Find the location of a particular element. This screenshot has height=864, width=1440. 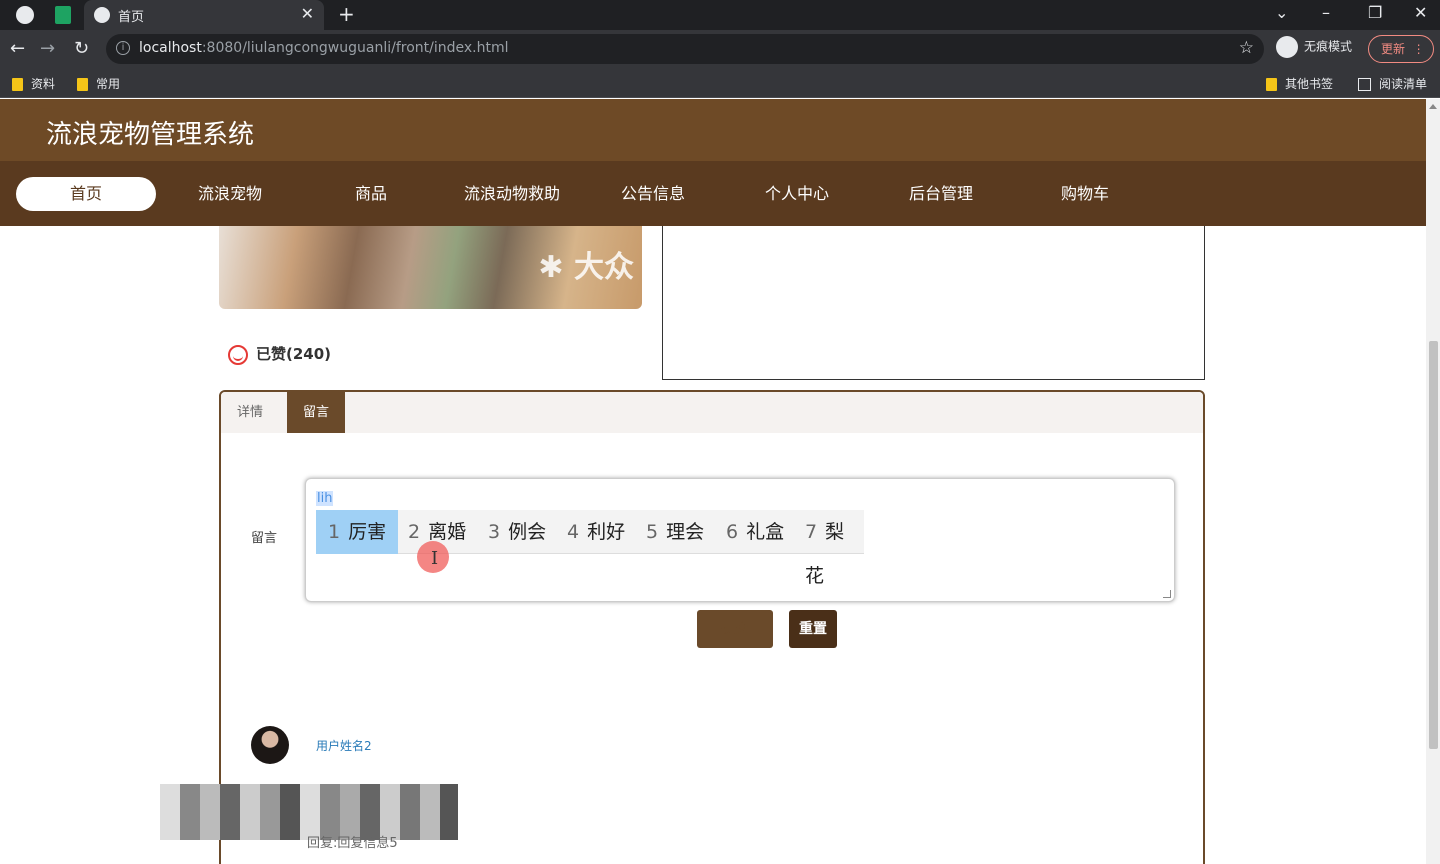

reload-icon: ↻ is located at coordinates (81, 48).